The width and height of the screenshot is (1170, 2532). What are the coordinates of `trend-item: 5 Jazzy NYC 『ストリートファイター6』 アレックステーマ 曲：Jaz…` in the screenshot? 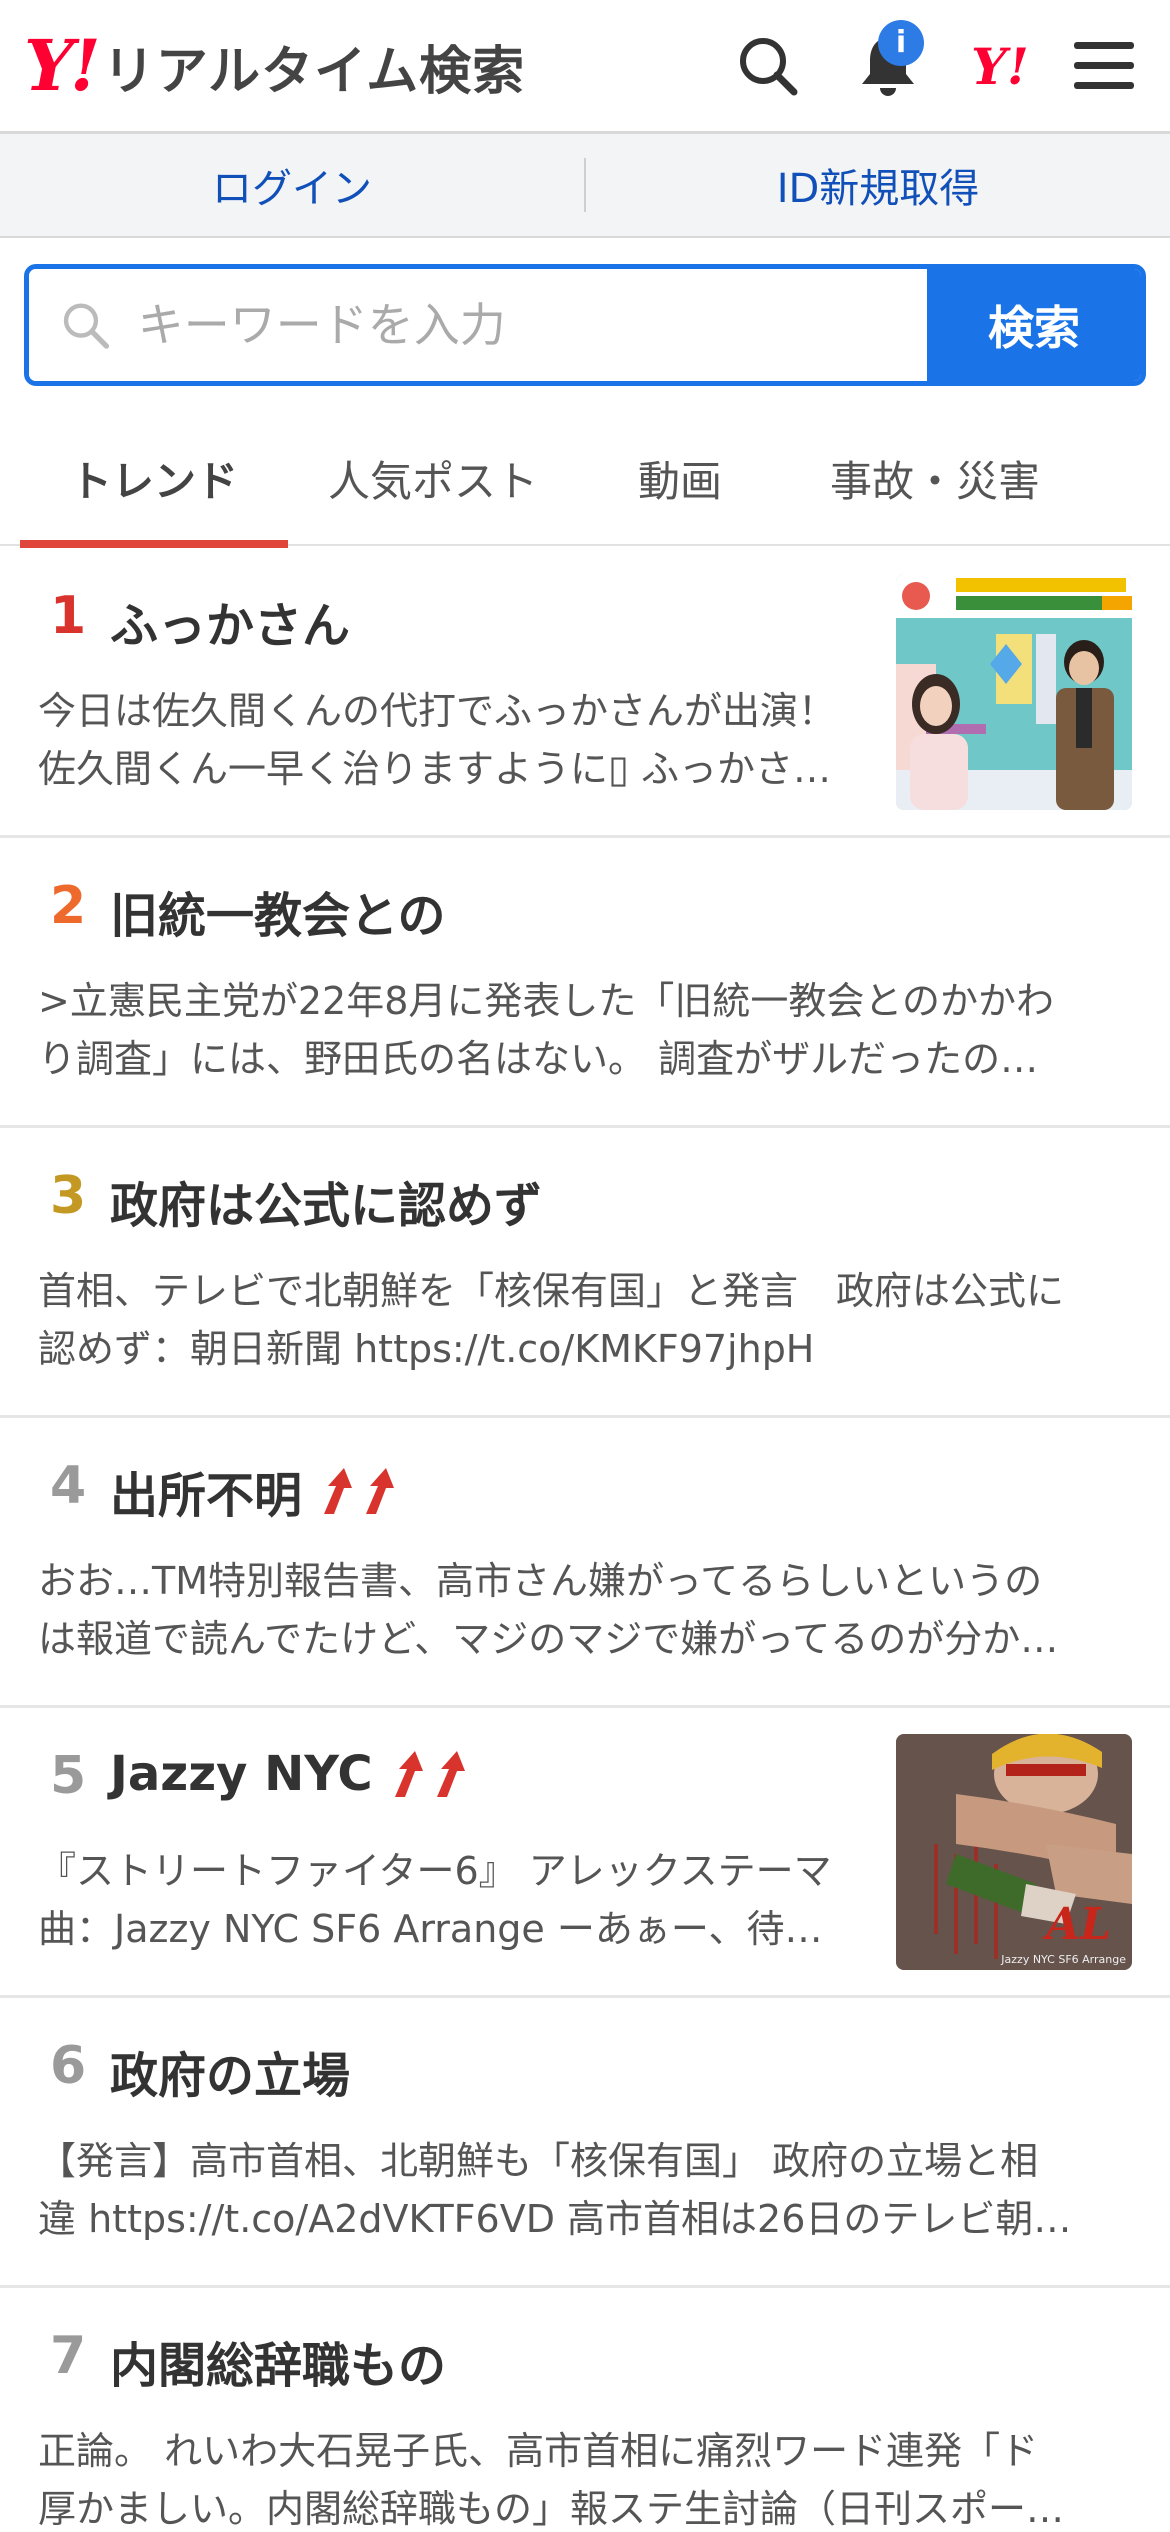 It's located at (585, 1853).